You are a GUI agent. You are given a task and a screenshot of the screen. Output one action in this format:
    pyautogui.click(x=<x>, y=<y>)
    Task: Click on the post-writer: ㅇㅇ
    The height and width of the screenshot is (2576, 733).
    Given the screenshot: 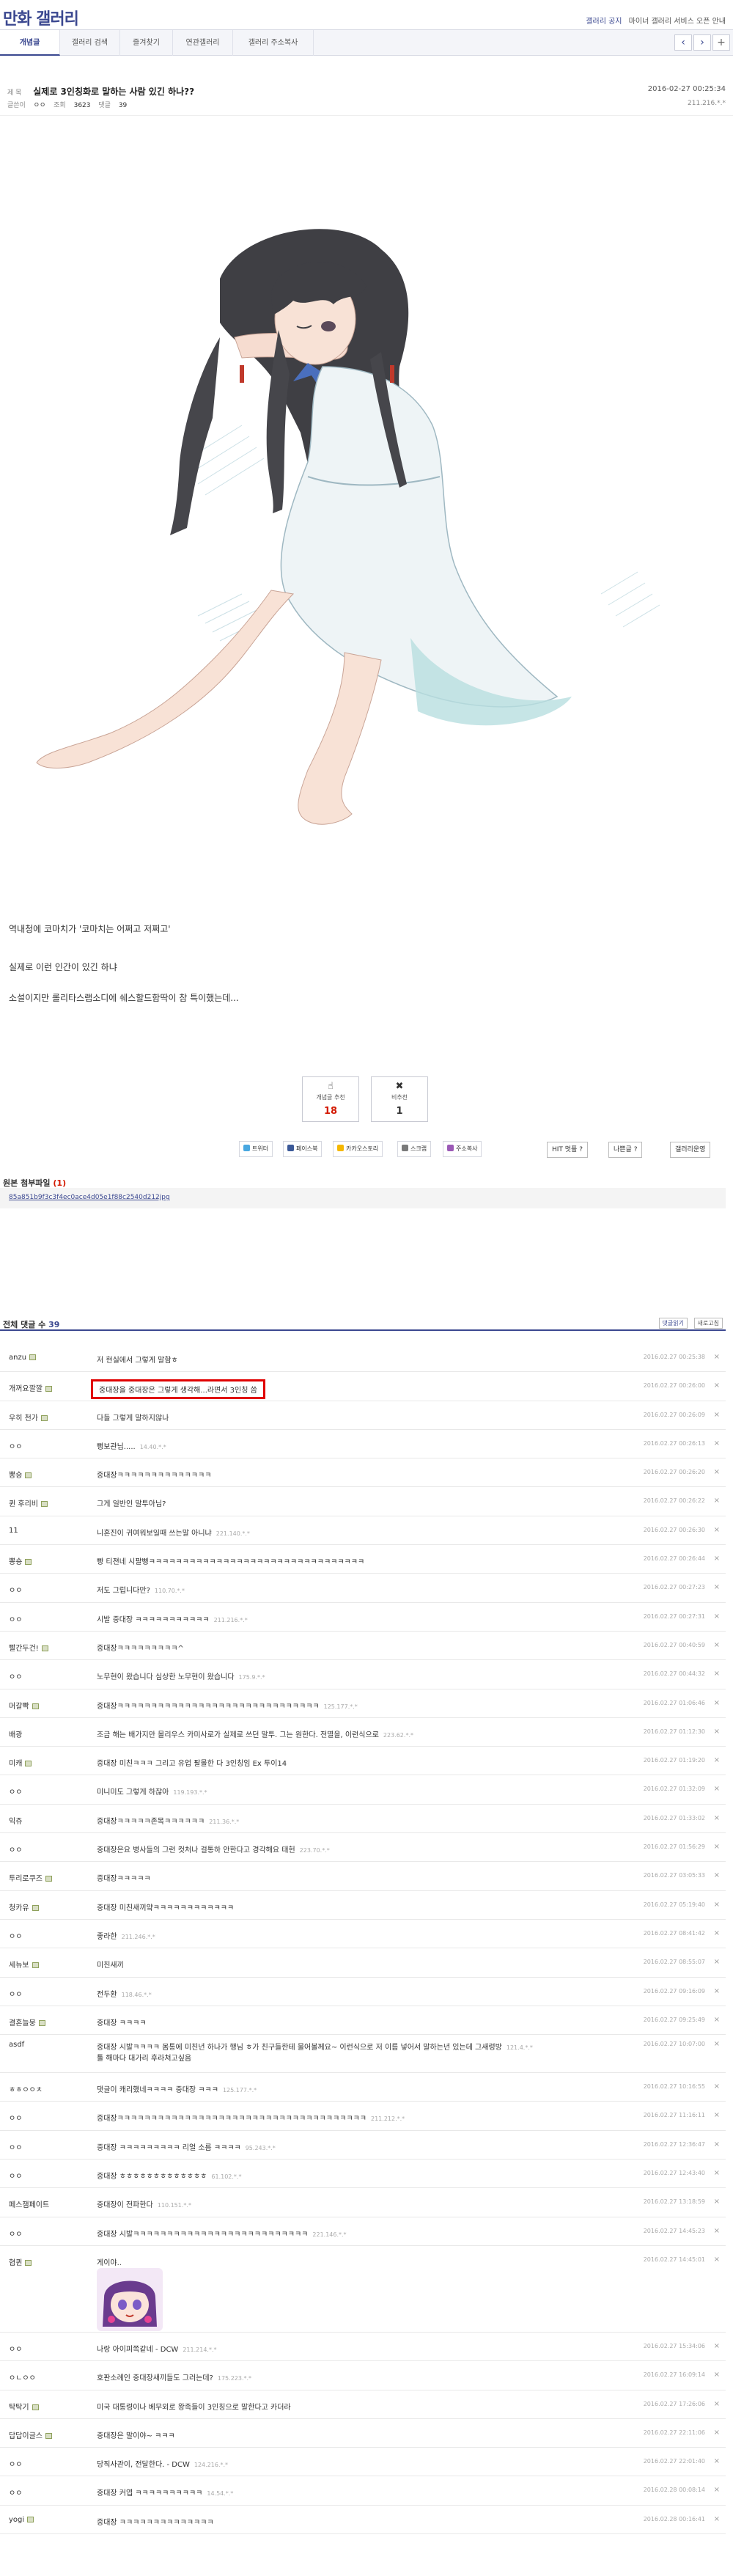 What is the action you would take?
    pyautogui.click(x=40, y=105)
    